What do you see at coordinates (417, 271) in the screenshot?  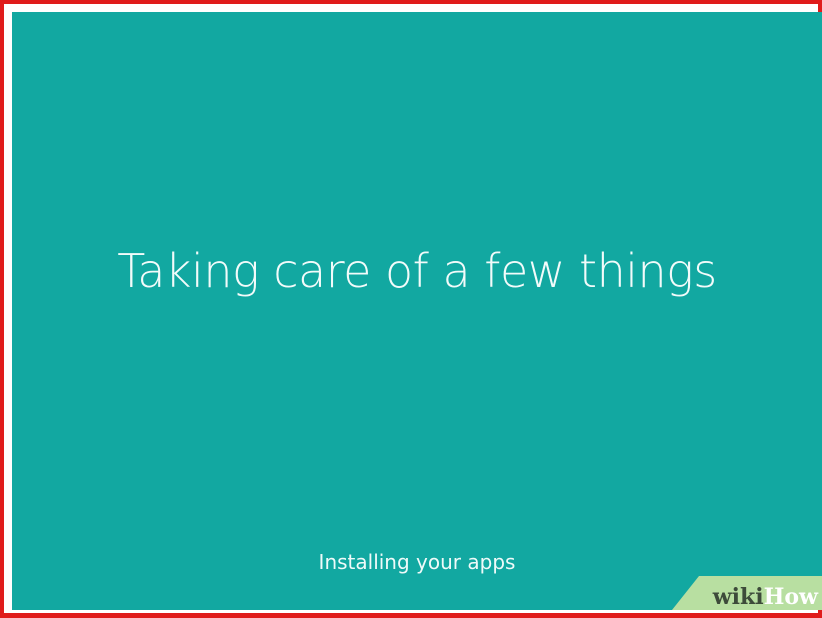 I see `page-title: Taking care of a few things` at bounding box center [417, 271].